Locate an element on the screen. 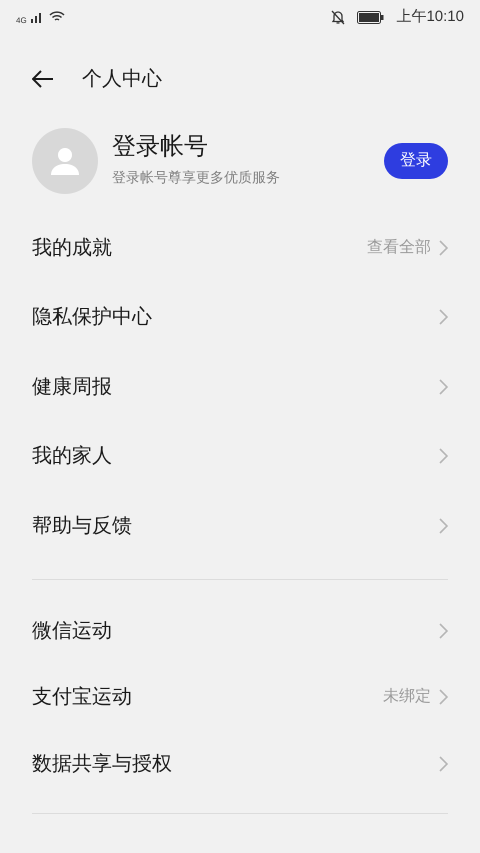 The image size is (480, 853). wifi-icon is located at coordinates (56, 17).